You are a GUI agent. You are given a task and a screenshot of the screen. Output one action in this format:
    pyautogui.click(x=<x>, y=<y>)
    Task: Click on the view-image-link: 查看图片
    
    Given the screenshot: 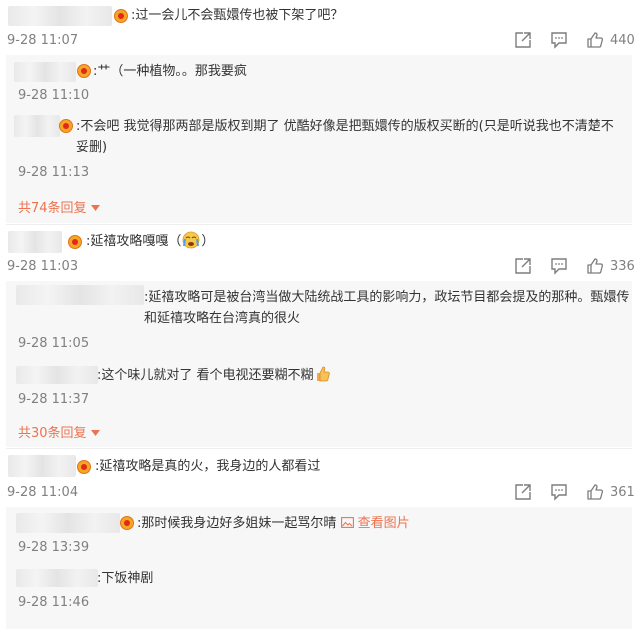 What is the action you would take?
    pyautogui.click(x=375, y=523)
    